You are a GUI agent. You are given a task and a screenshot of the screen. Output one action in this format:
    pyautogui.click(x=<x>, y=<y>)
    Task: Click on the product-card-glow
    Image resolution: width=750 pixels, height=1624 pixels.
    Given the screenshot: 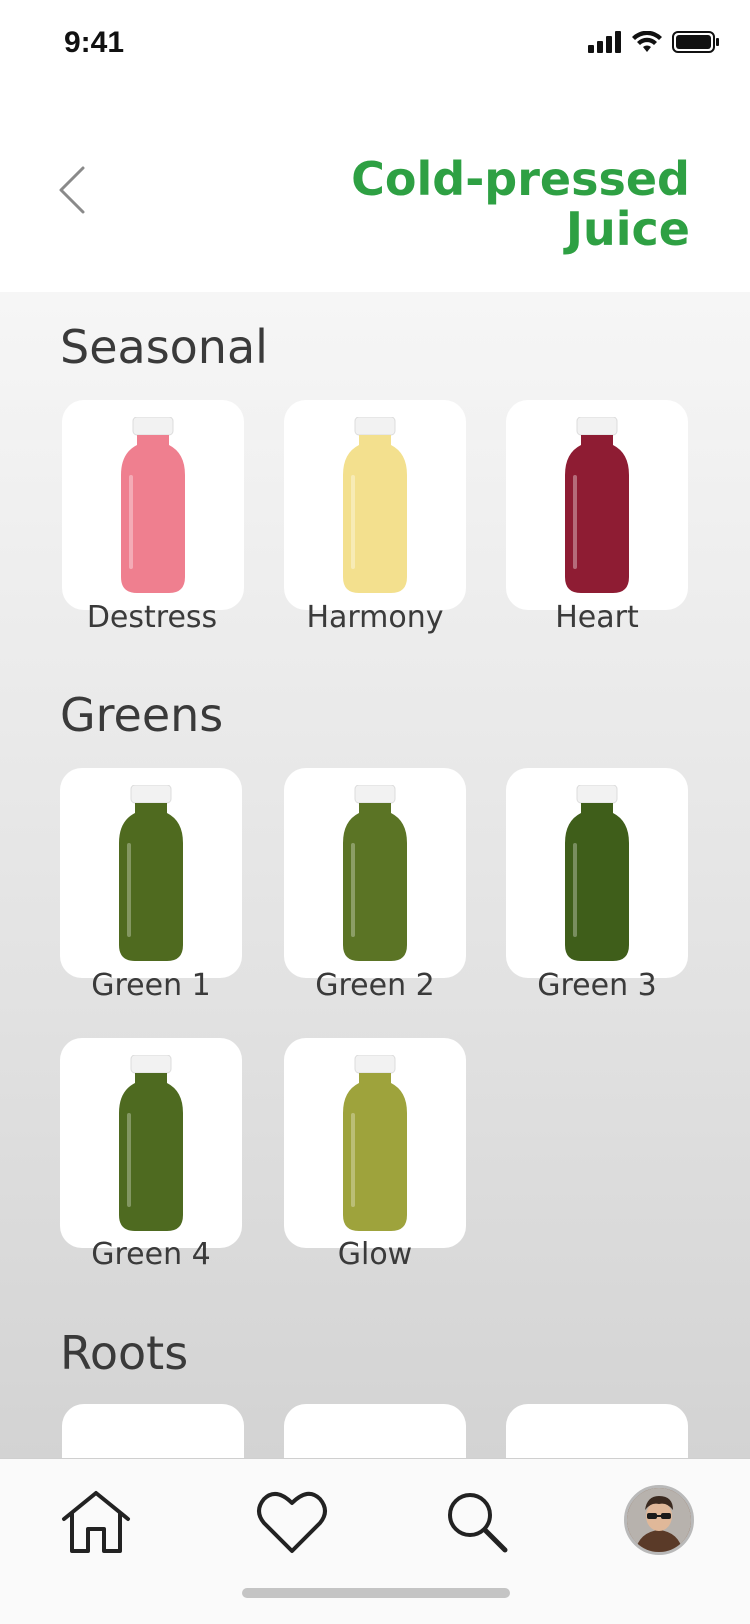 What is the action you would take?
    pyautogui.click(x=375, y=1143)
    